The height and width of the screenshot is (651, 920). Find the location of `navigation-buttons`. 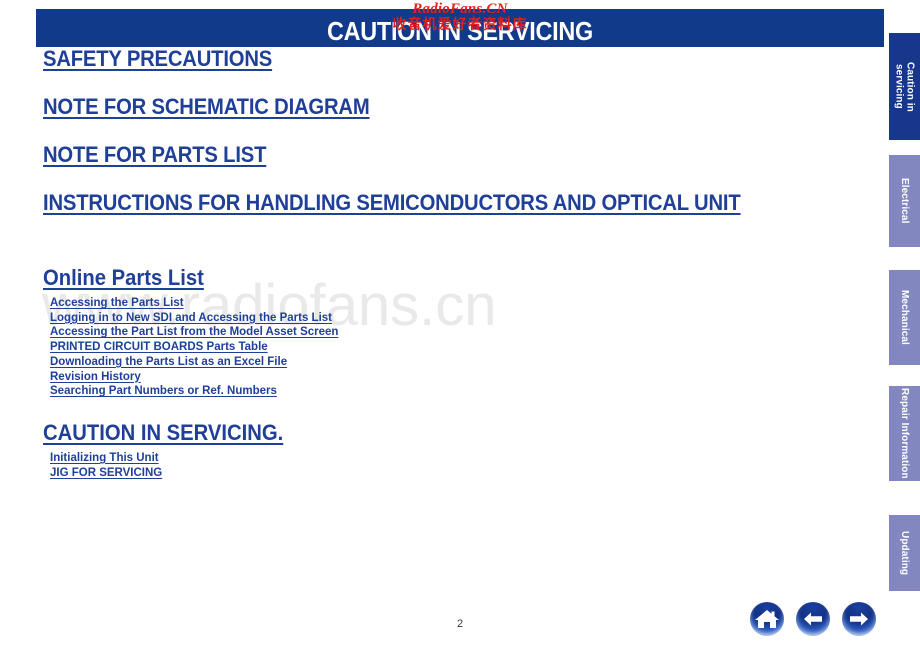

navigation-buttons is located at coordinates (813, 619).